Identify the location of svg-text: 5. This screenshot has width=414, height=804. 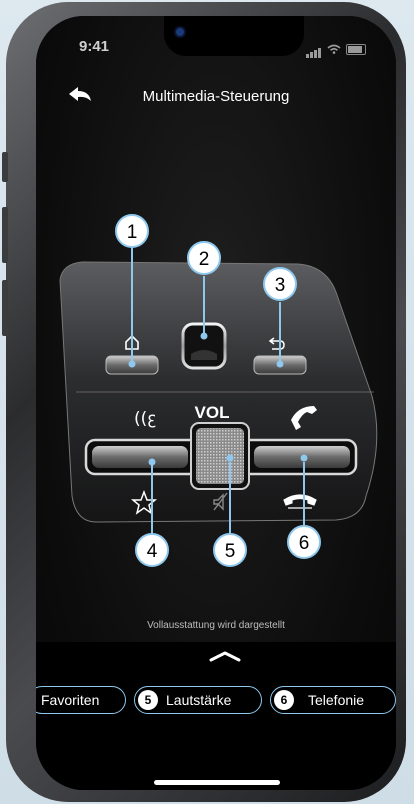
(230, 551).